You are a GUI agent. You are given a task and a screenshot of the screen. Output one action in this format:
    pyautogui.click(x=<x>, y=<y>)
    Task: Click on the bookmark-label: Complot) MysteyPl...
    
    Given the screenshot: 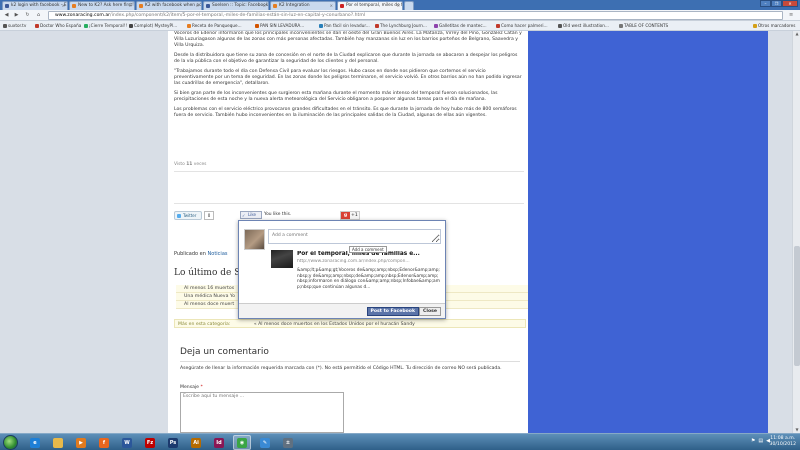 What is the action you would take?
    pyautogui.click(x=156, y=25)
    